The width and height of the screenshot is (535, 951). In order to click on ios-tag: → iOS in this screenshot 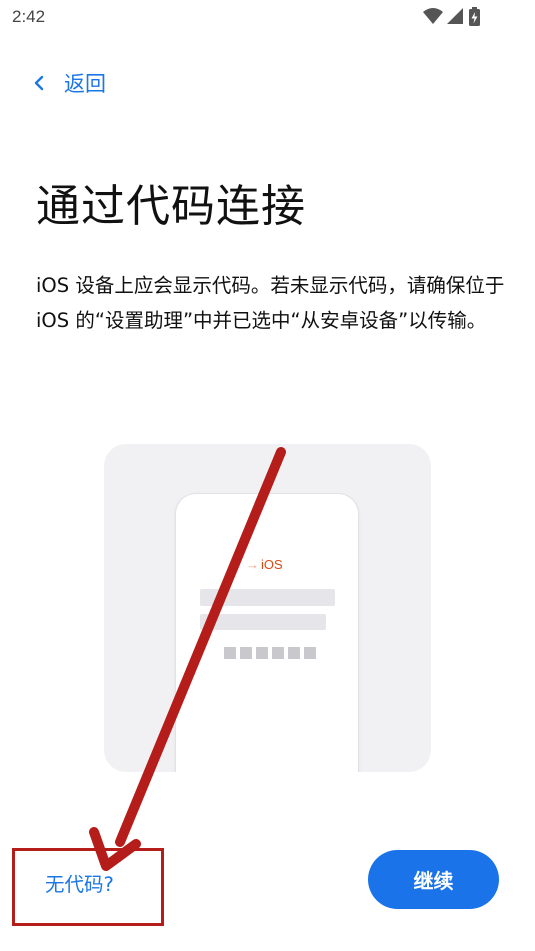, I will do `click(264, 564)`.